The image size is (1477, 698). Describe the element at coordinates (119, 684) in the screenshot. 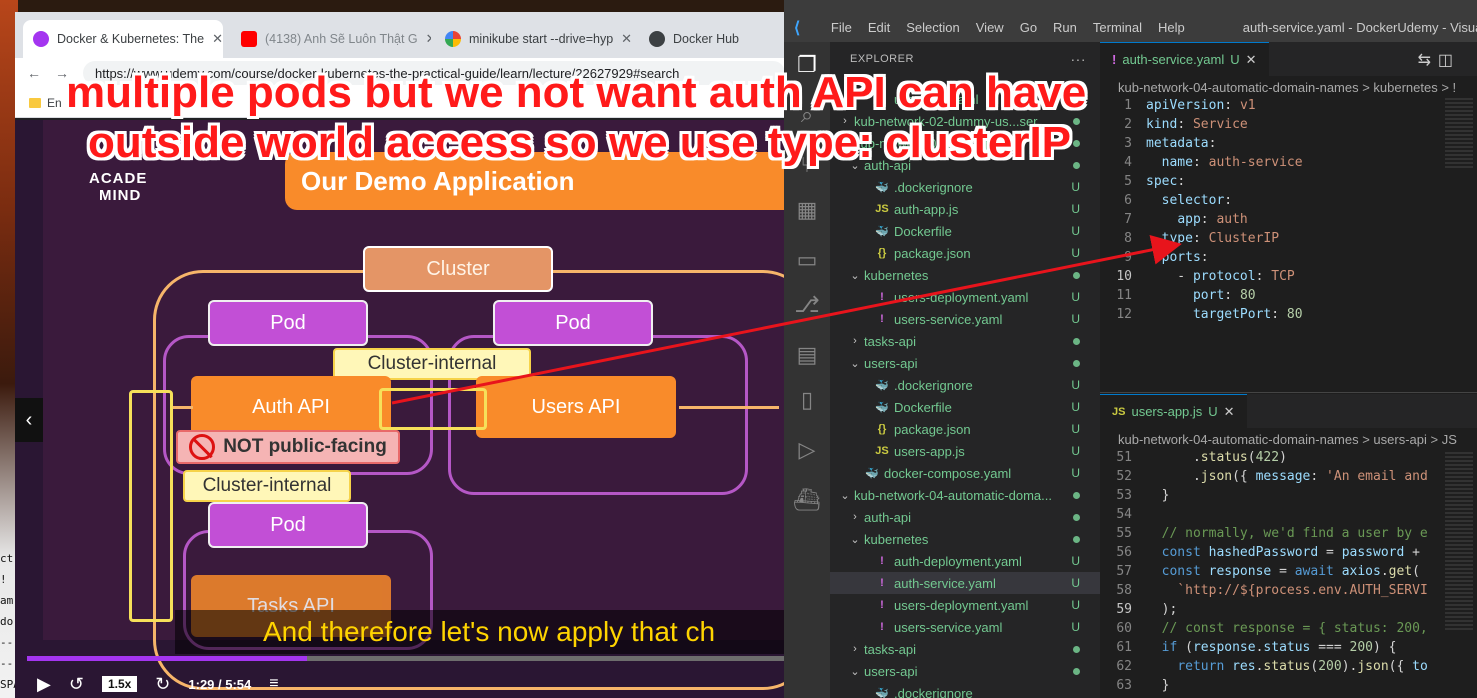

I see `playback-speed-button: 1.5x` at that location.